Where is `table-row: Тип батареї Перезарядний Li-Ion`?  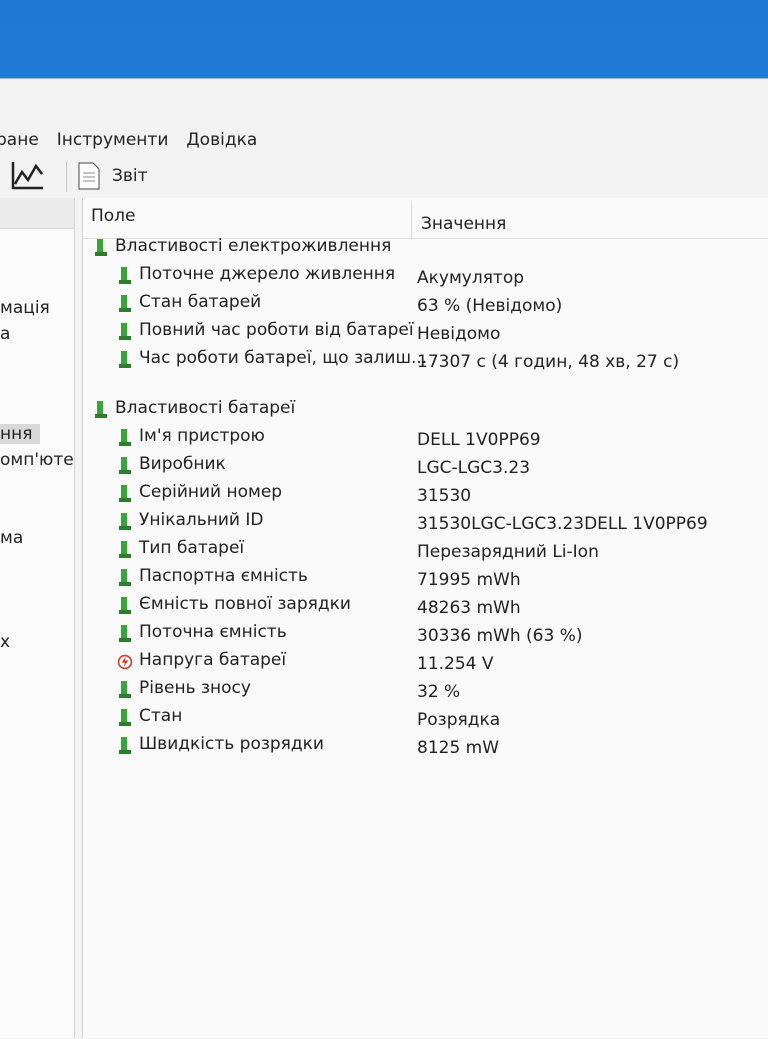 table-row: Тип батареї Перезарядний Li-Ion is located at coordinates (425, 550).